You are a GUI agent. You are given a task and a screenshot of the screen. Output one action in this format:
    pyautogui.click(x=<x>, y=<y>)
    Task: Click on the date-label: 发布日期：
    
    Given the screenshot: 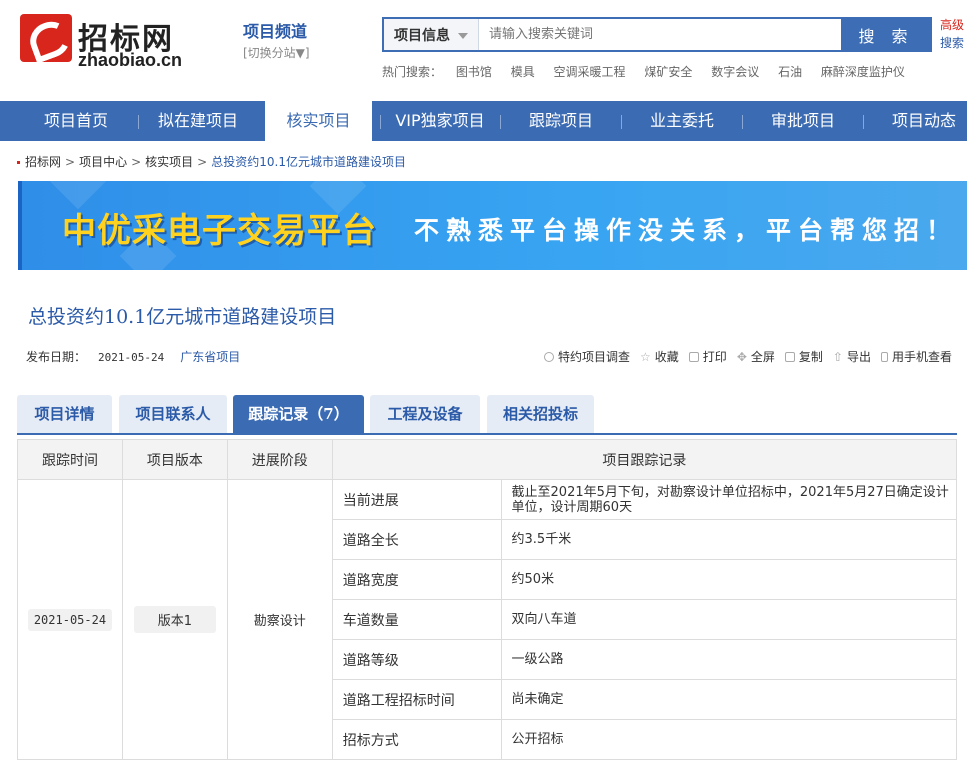 What is the action you would take?
    pyautogui.click(x=56, y=357)
    